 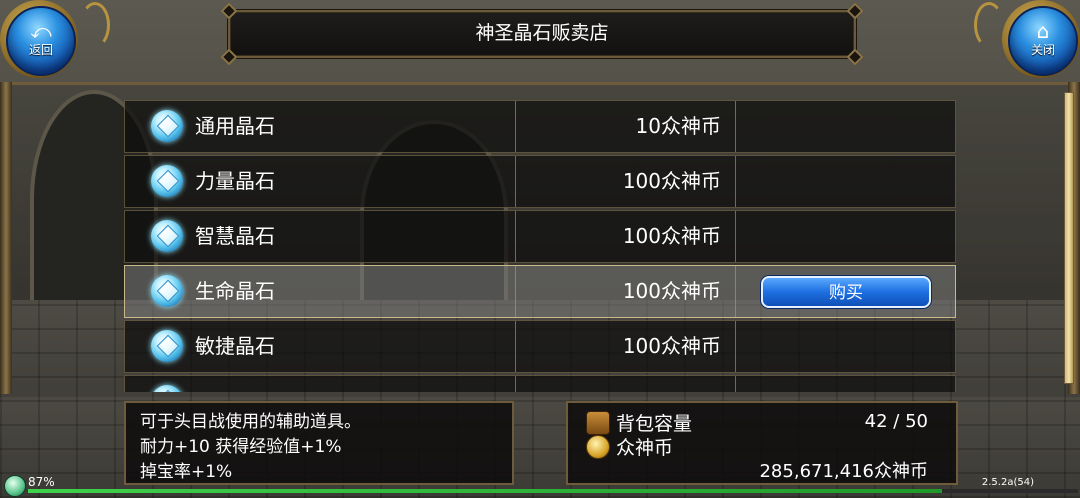 I want to click on inventory-info-panel: 背包容量 42 / 50 众神币 285,671,416众神币, so click(x=762, y=443).